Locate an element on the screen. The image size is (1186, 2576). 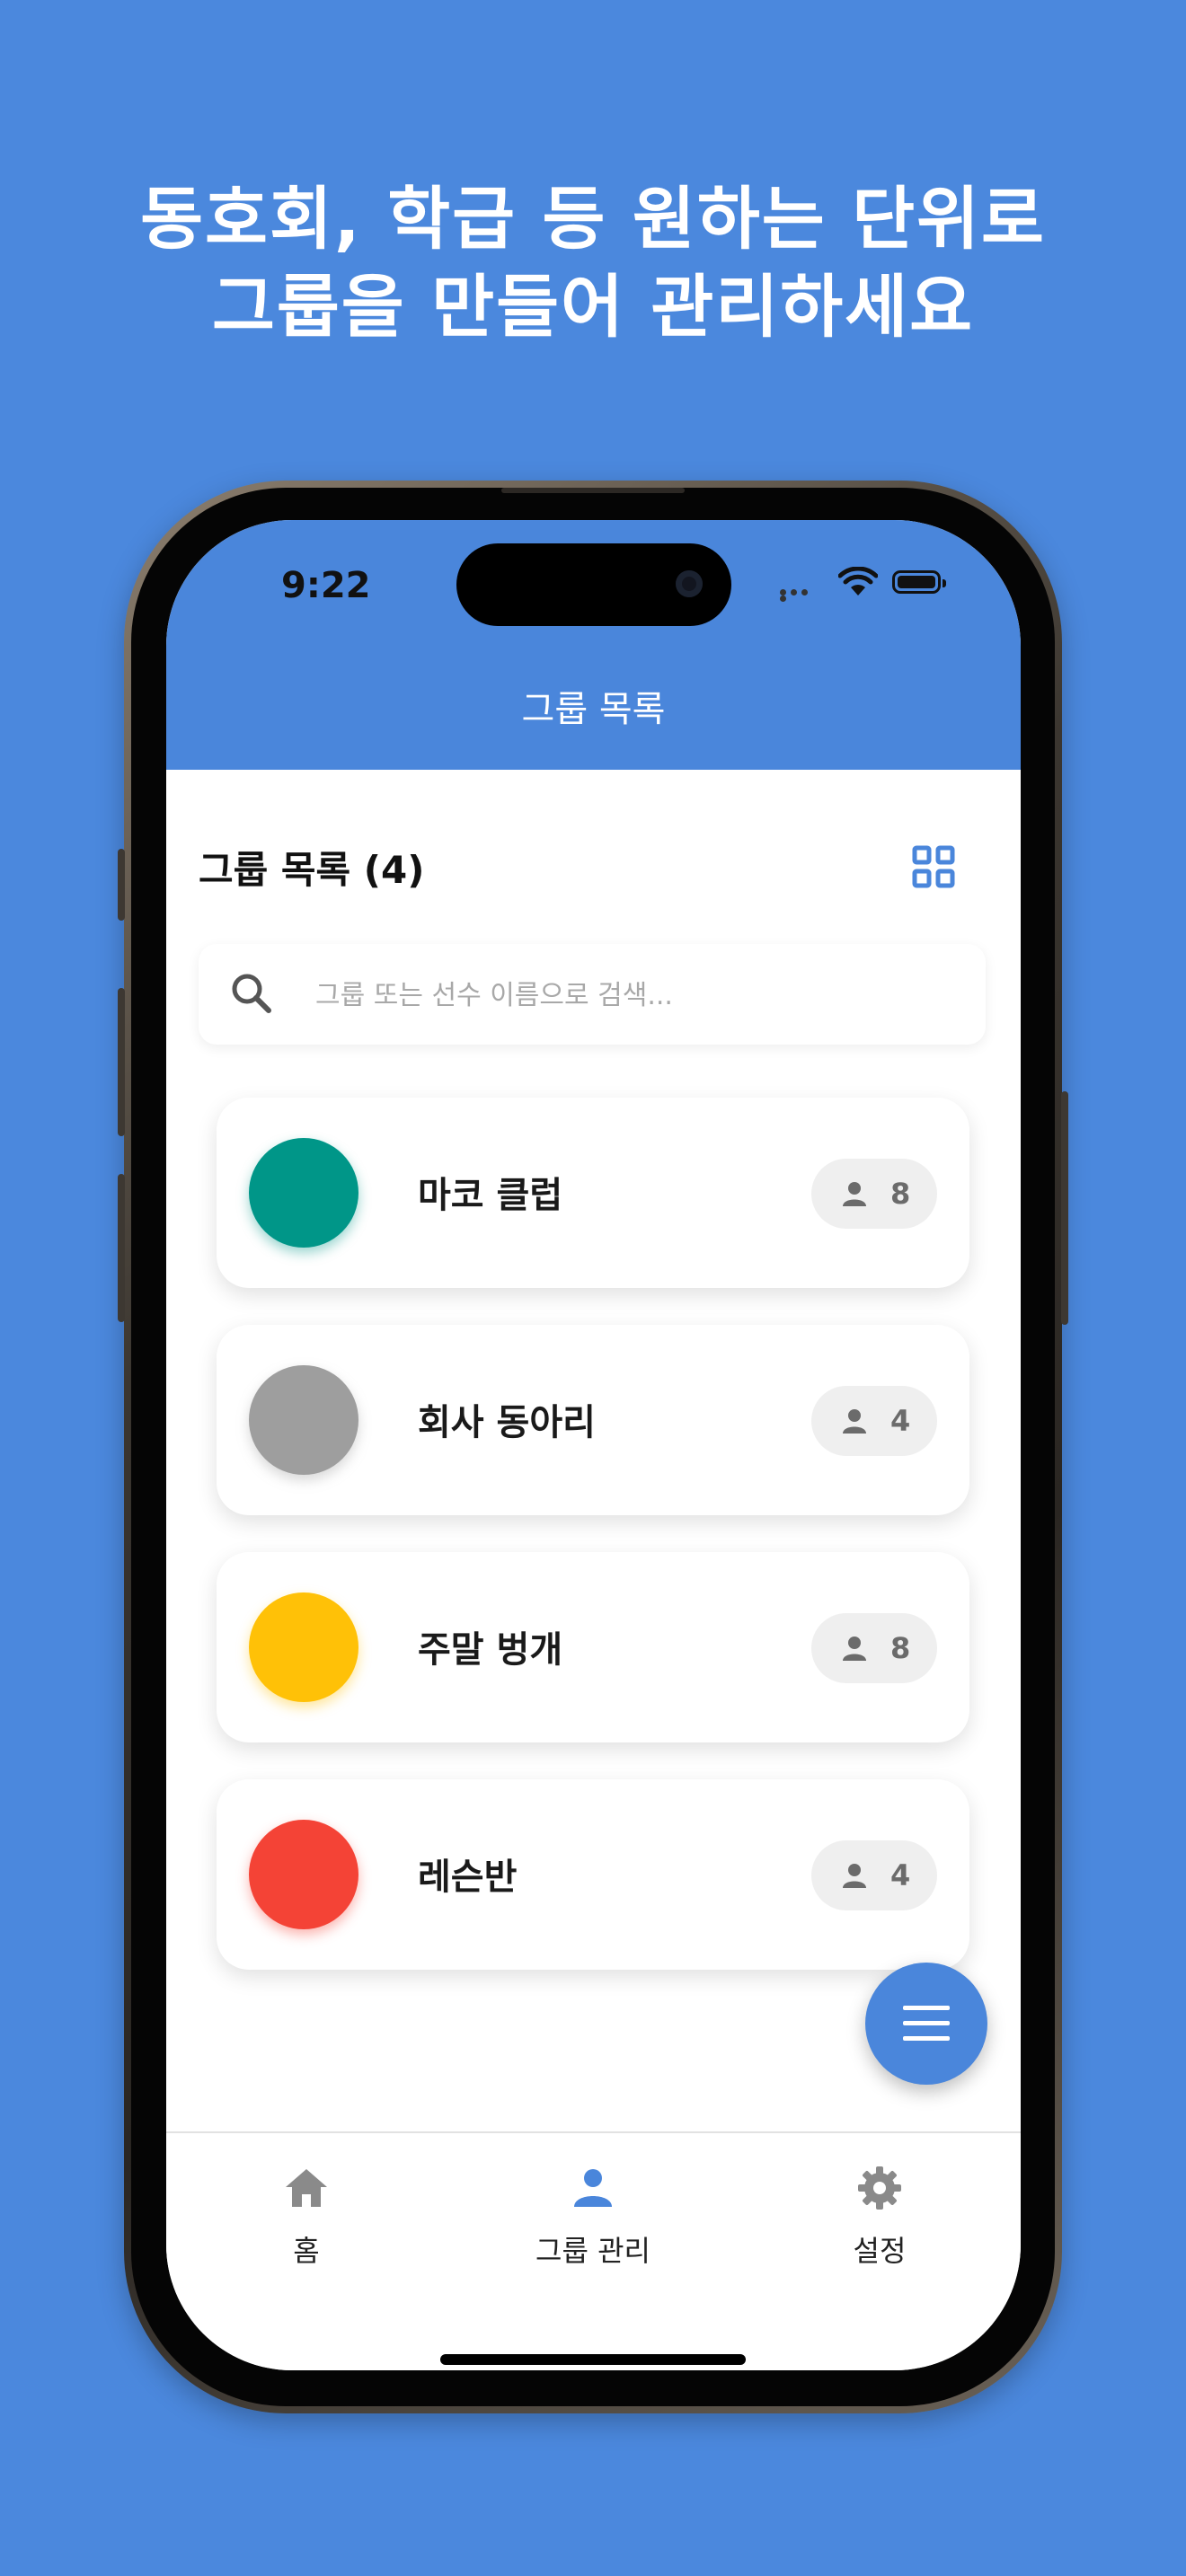
wifi-icon is located at coordinates (858, 581).